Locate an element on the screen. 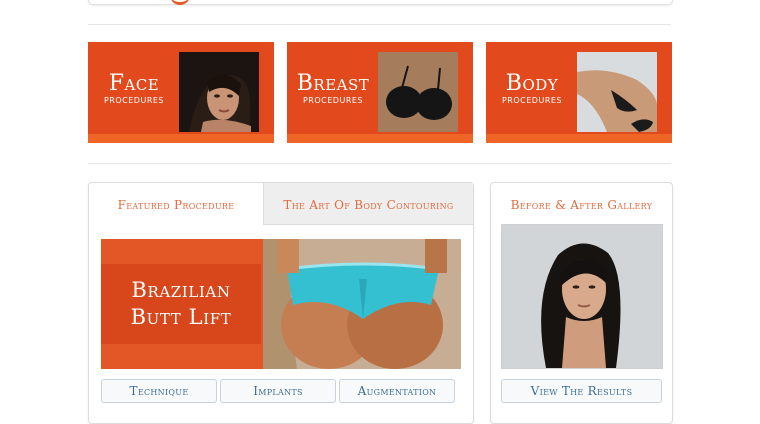 The image size is (760, 424). hero-title-line-2: Butt Lift is located at coordinates (181, 317).